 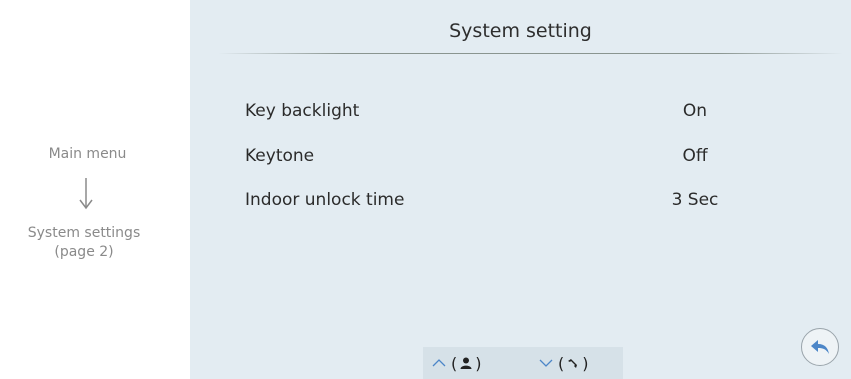 What do you see at coordinates (84, 233) in the screenshot?
I see `current-page-line1: System settings` at bounding box center [84, 233].